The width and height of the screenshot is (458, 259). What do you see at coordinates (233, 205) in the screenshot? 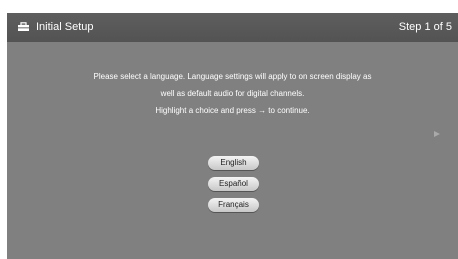
I see `language-option-francais: Français` at bounding box center [233, 205].